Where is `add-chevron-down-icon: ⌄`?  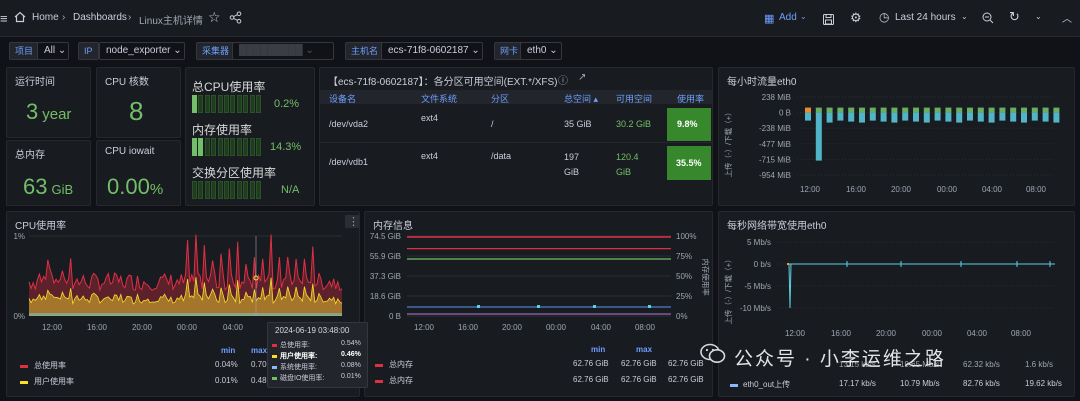 add-chevron-down-icon: ⌄ is located at coordinates (803, 16).